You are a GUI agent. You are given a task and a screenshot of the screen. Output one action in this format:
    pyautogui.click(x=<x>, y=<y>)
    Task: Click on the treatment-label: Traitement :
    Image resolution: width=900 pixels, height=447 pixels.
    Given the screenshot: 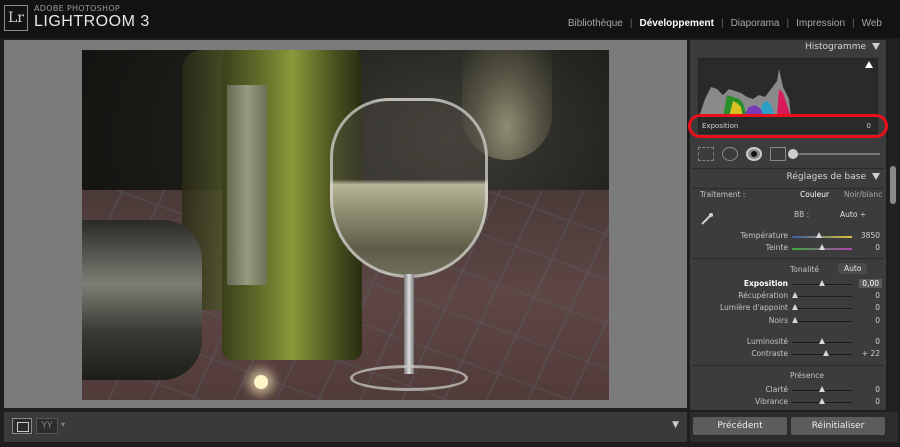 What is the action you would take?
    pyautogui.click(x=723, y=194)
    